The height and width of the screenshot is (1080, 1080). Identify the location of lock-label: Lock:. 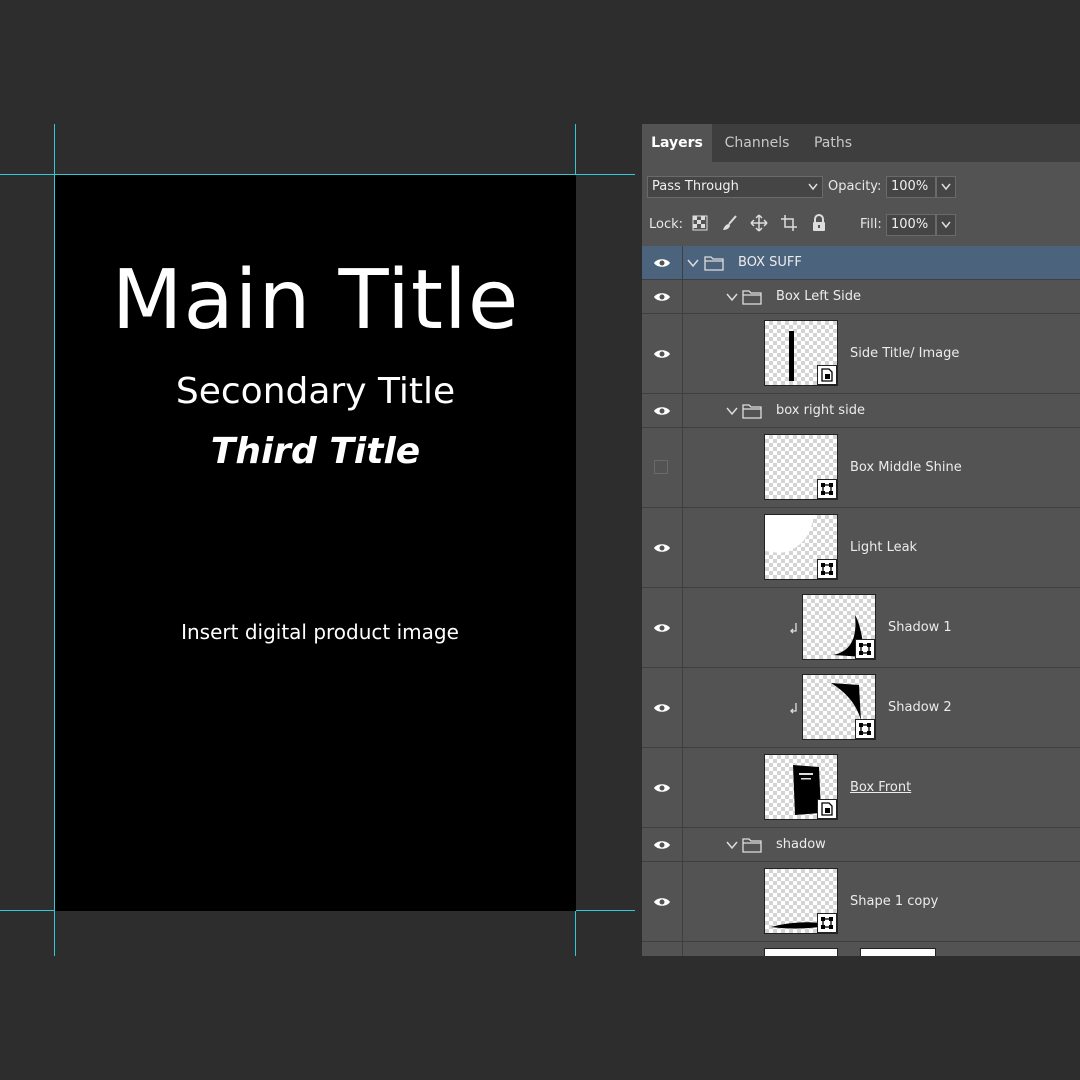
(666, 224).